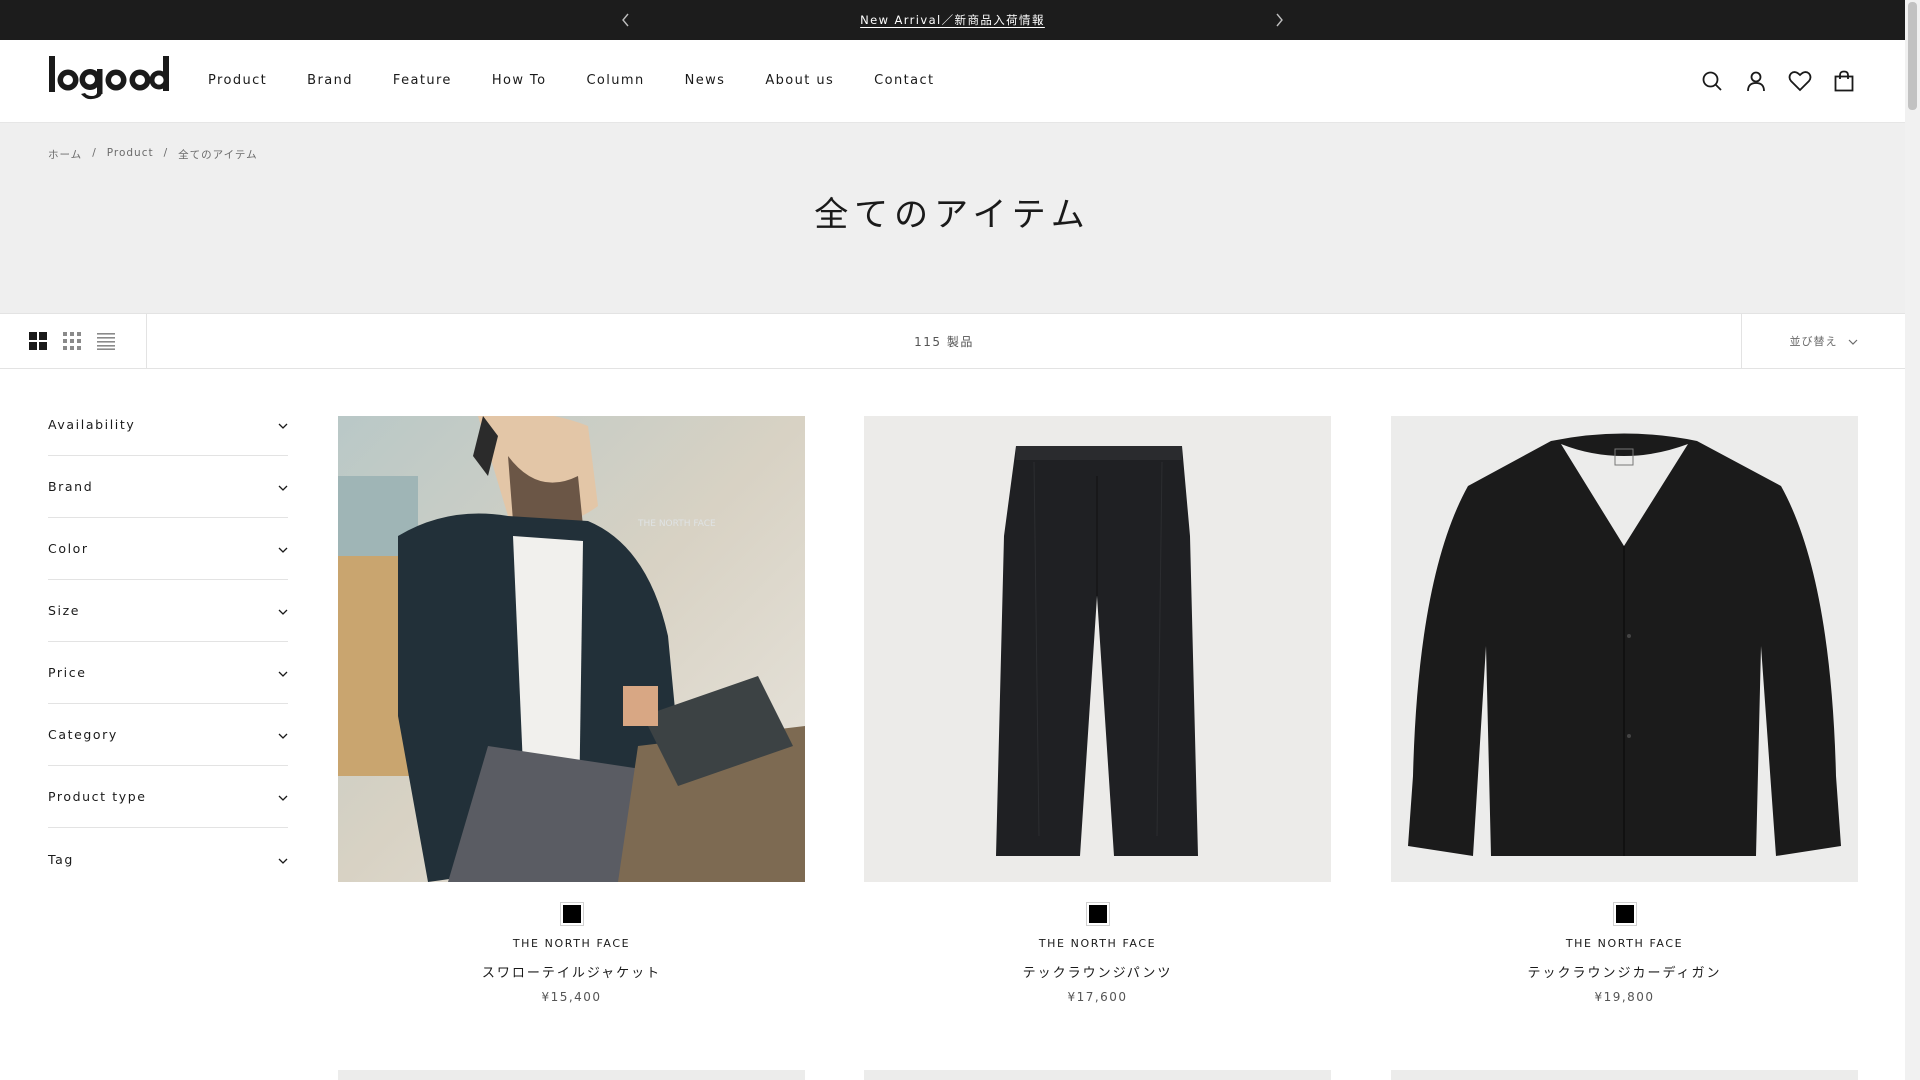  What do you see at coordinates (237, 80) in the screenshot?
I see `nav-product: Product` at bounding box center [237, 80].